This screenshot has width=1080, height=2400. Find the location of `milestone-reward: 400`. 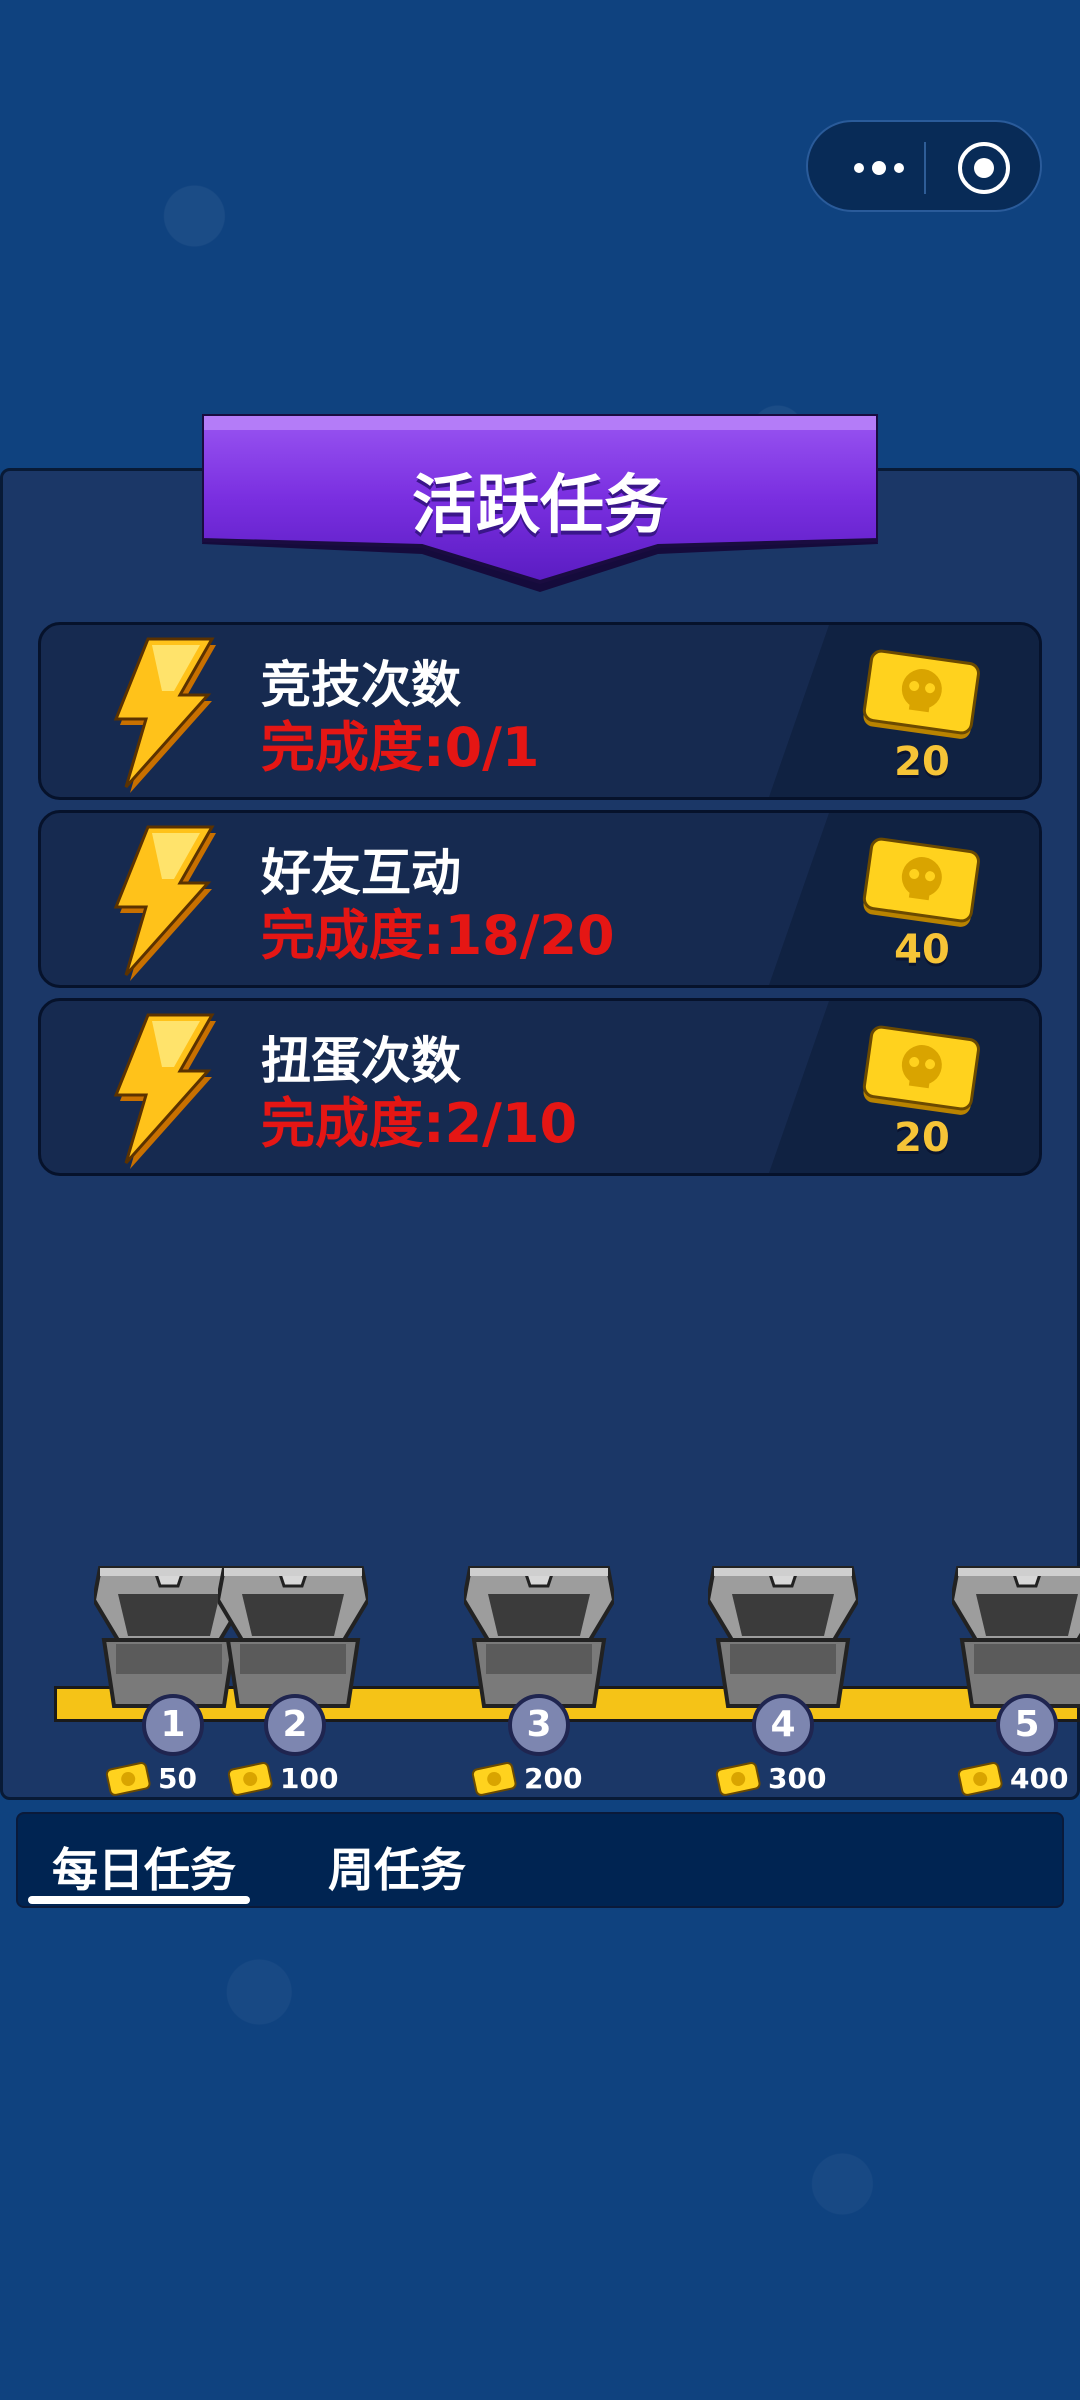

milestone-reward: 400 is located at coordinates (1012, 1778).